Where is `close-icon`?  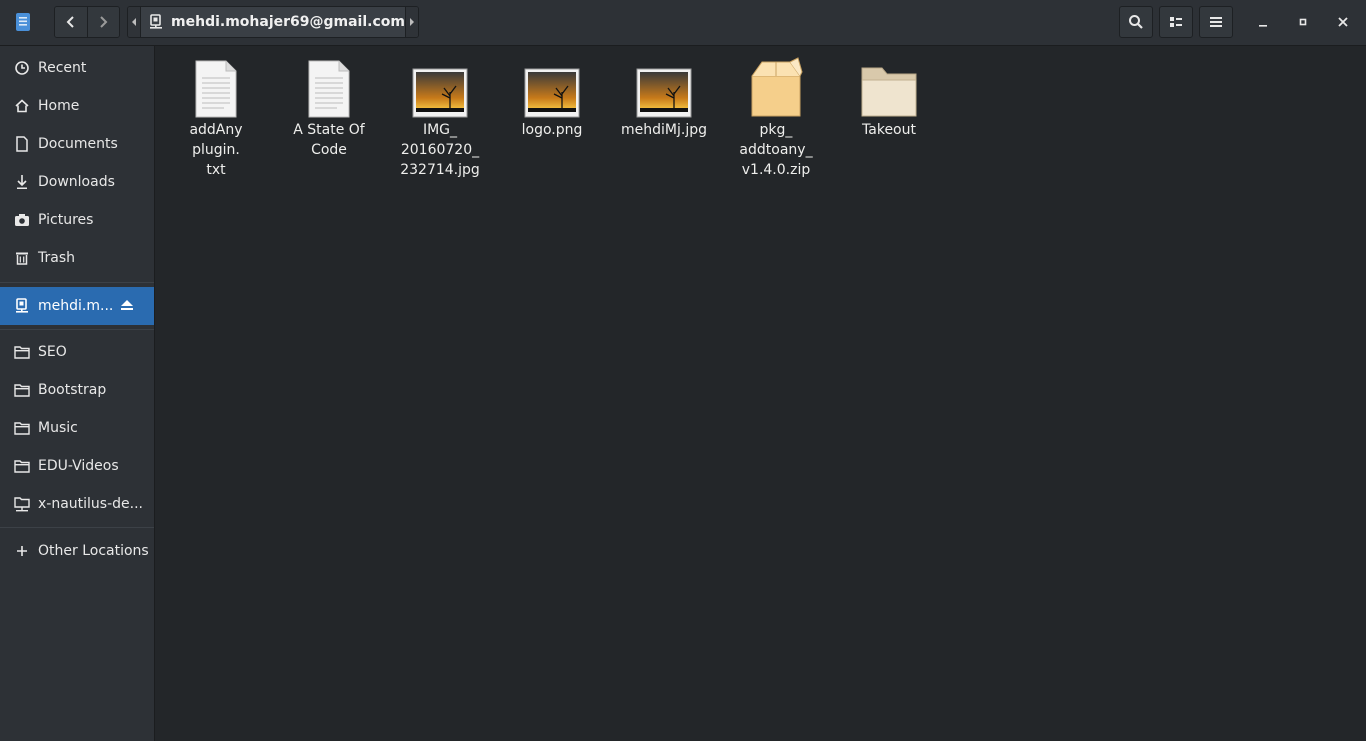
close-icon is located at coordinates (1343, 22).